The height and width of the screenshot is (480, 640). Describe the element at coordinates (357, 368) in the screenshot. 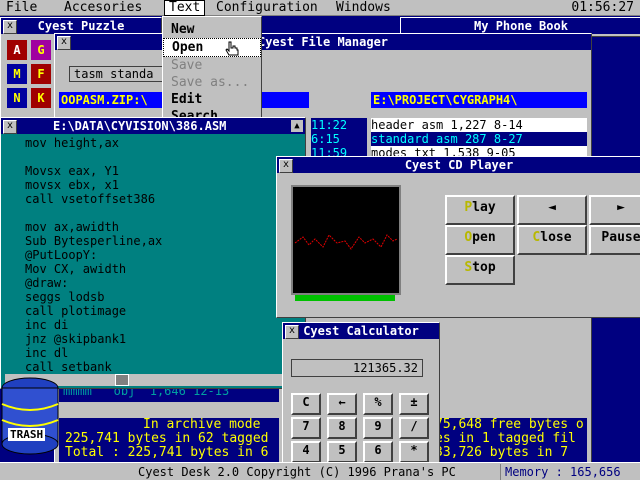

I see `calculator-display: 121365.32` at that location.